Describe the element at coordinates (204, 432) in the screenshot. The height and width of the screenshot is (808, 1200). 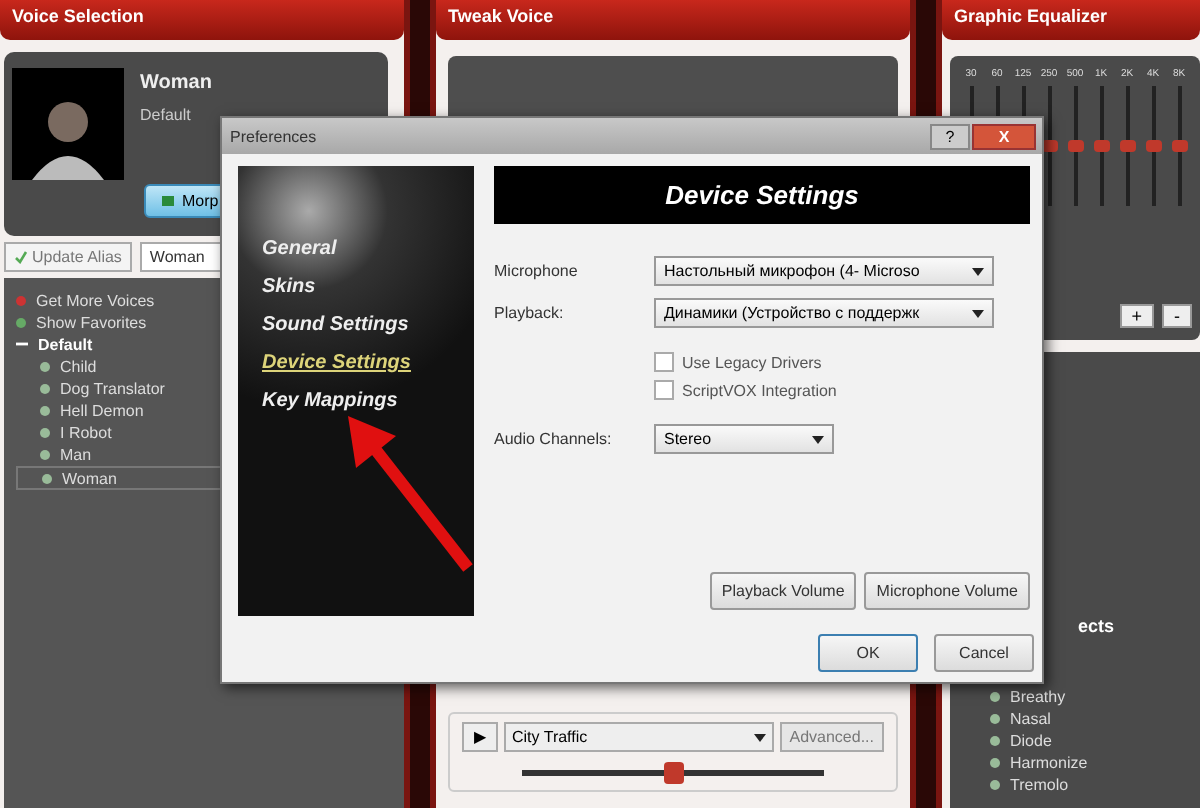
I see `voice-item: I Robot` at that location.